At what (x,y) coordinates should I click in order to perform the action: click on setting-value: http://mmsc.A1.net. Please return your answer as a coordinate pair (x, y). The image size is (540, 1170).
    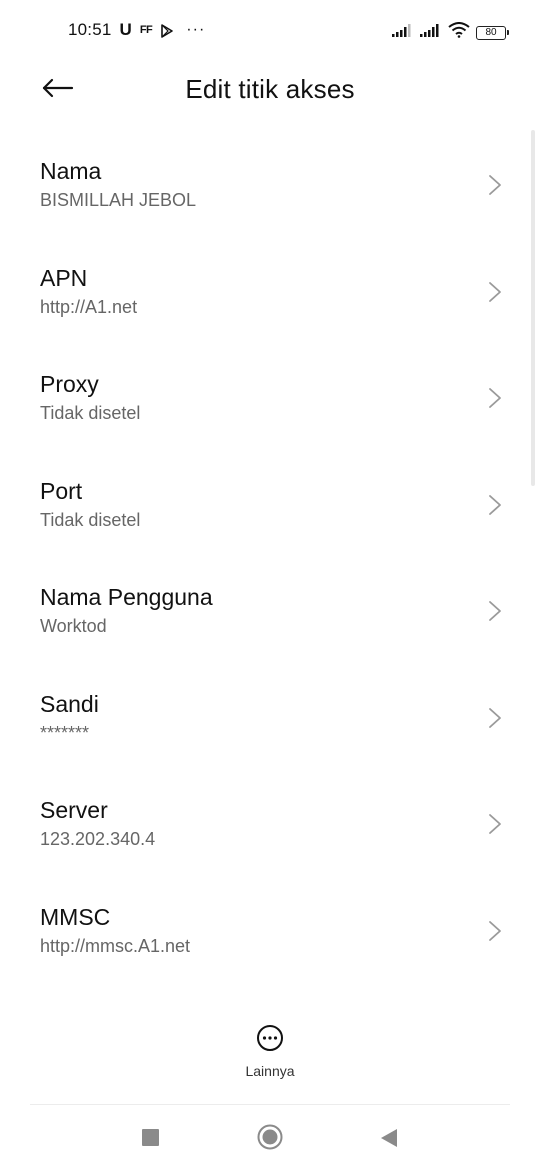
    Looking at the image, I should click on (115, 945).